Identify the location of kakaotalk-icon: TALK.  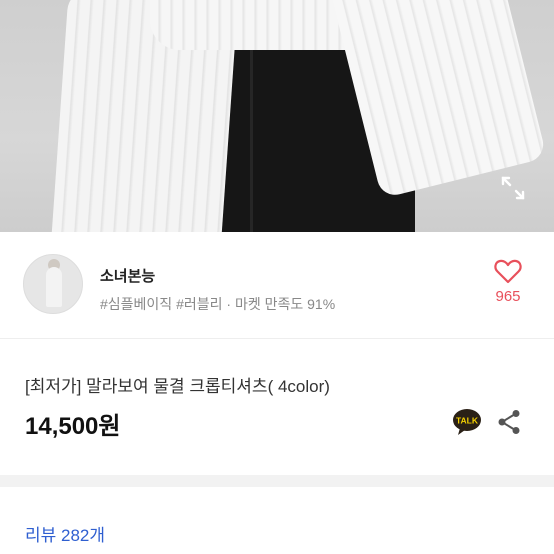
(467, 422).